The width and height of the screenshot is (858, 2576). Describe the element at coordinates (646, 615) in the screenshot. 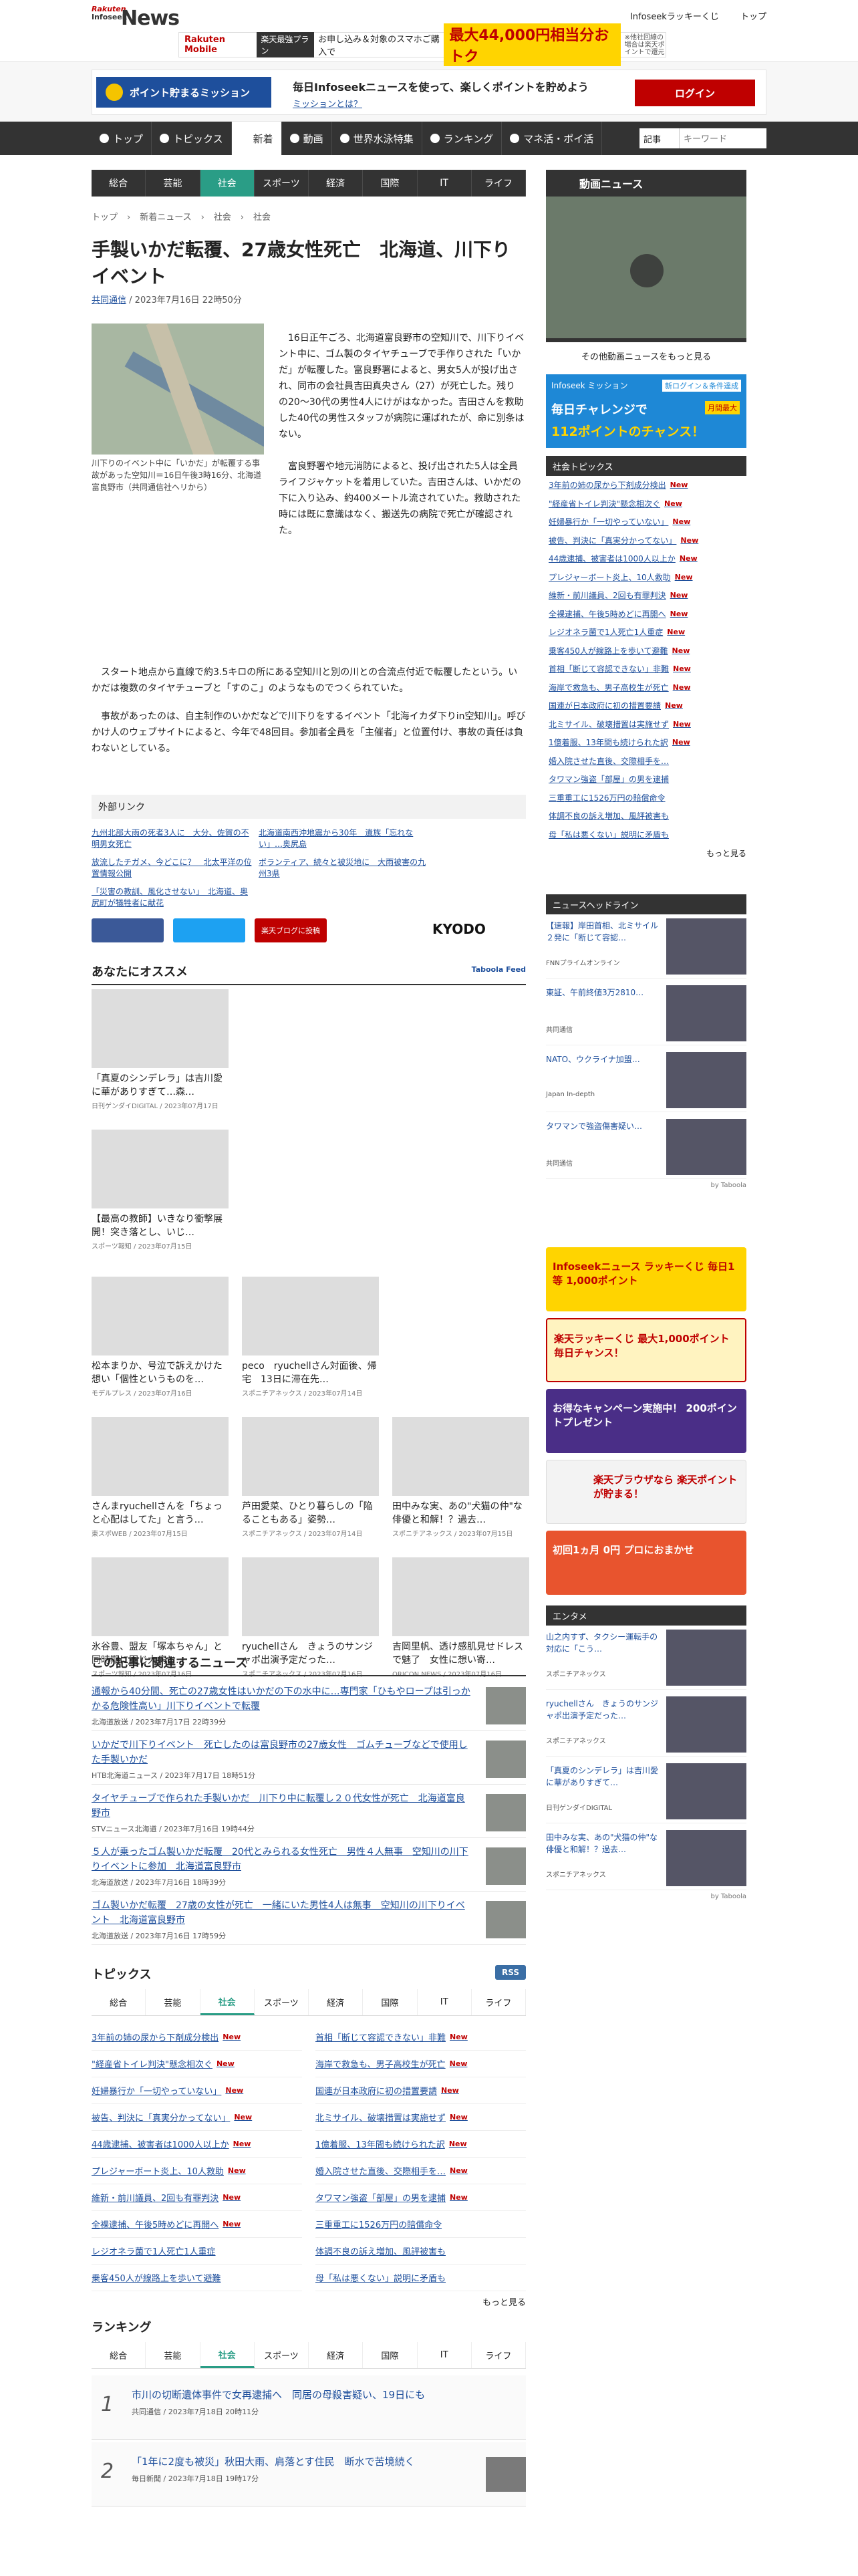

I see `social-topic-item: 全裸逮捕、午後5時めどに再開へ New` at that location.